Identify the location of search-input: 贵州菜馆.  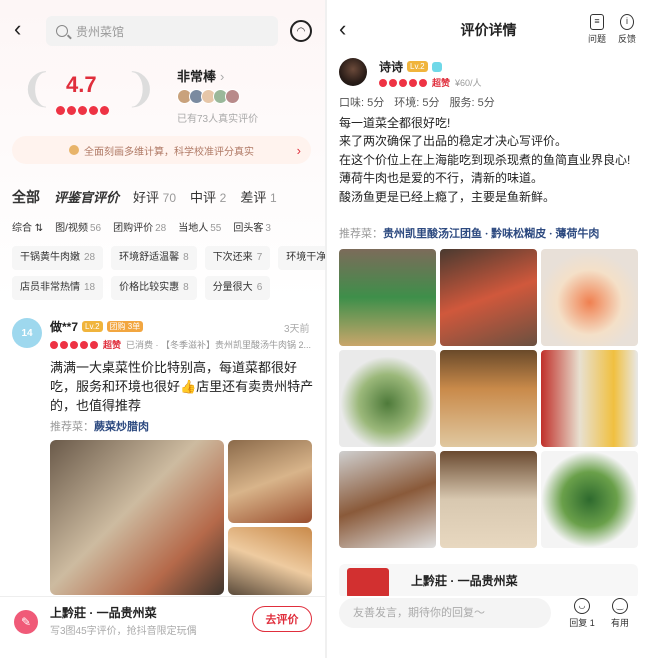
(162, 31).